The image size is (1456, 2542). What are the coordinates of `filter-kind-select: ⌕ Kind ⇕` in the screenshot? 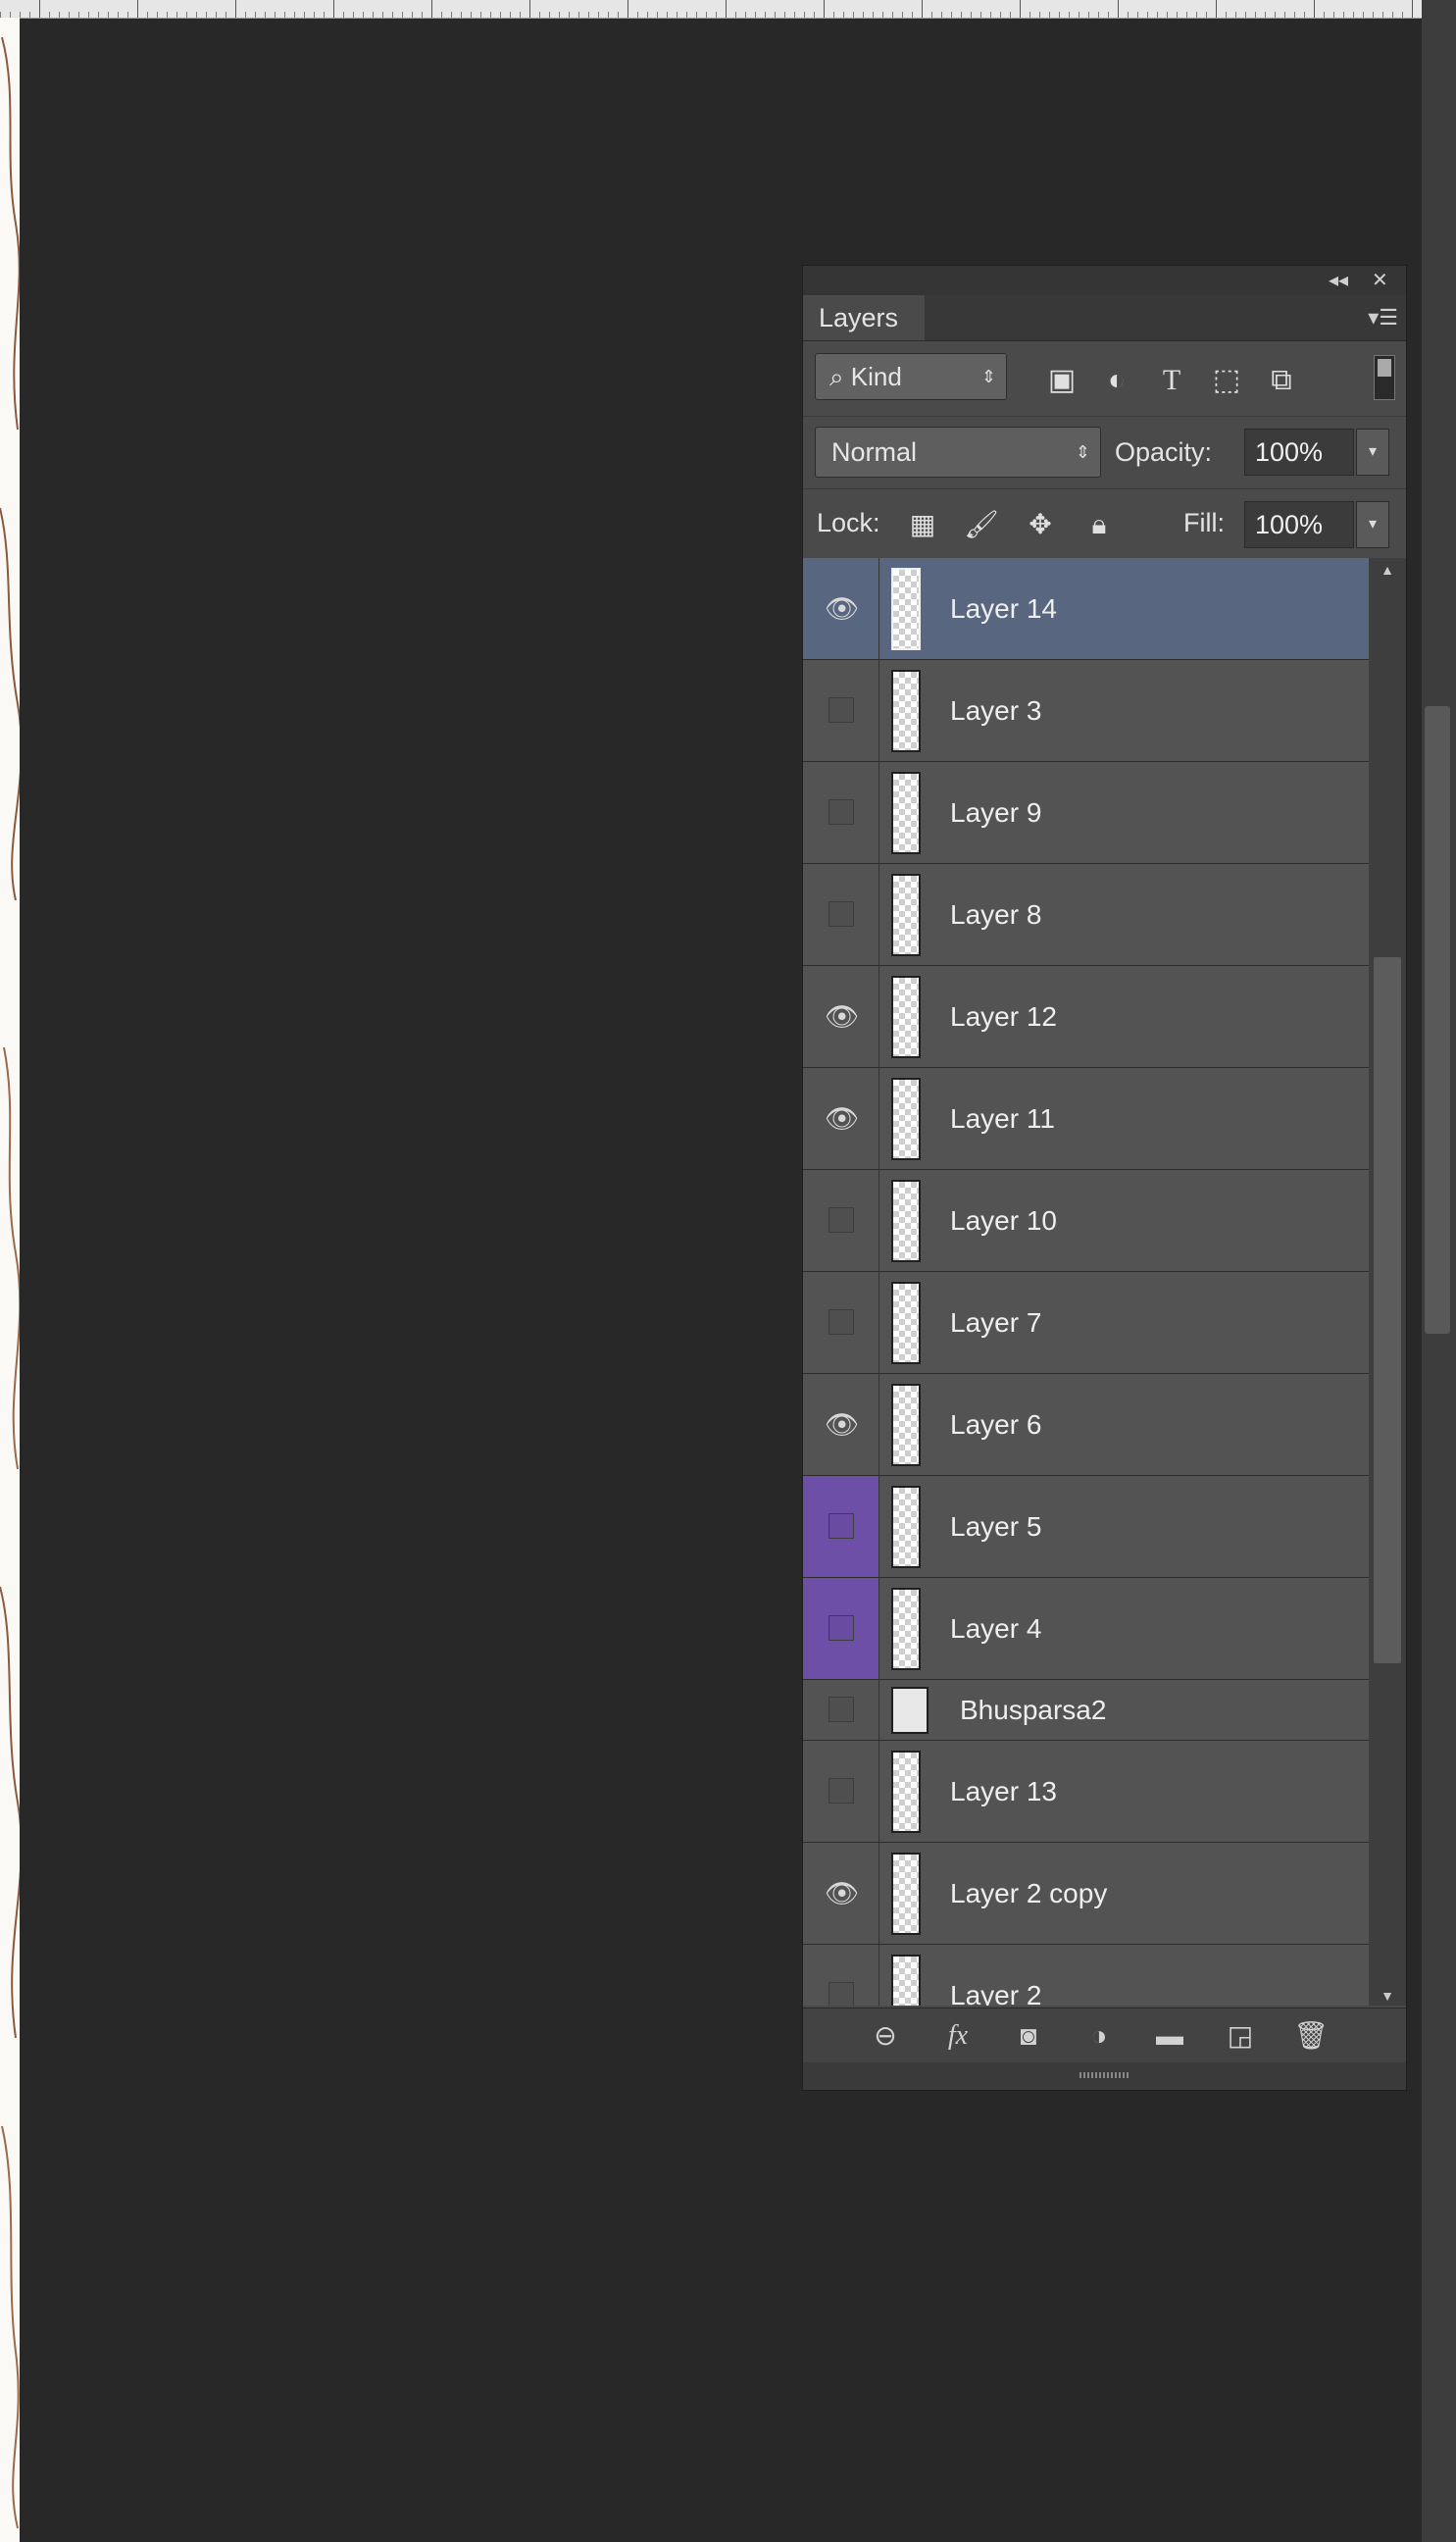 It's located at (911, 376).